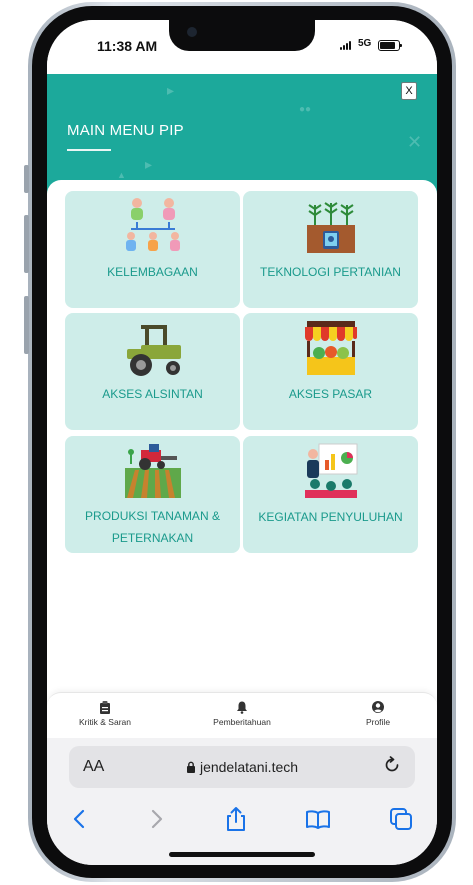 Image resolution: width=473 pixels, height=885 pixels. What do you see at coordinates (156, 819) in the screenshot?
I see `forward-icon` at bounding box center [156, 819].